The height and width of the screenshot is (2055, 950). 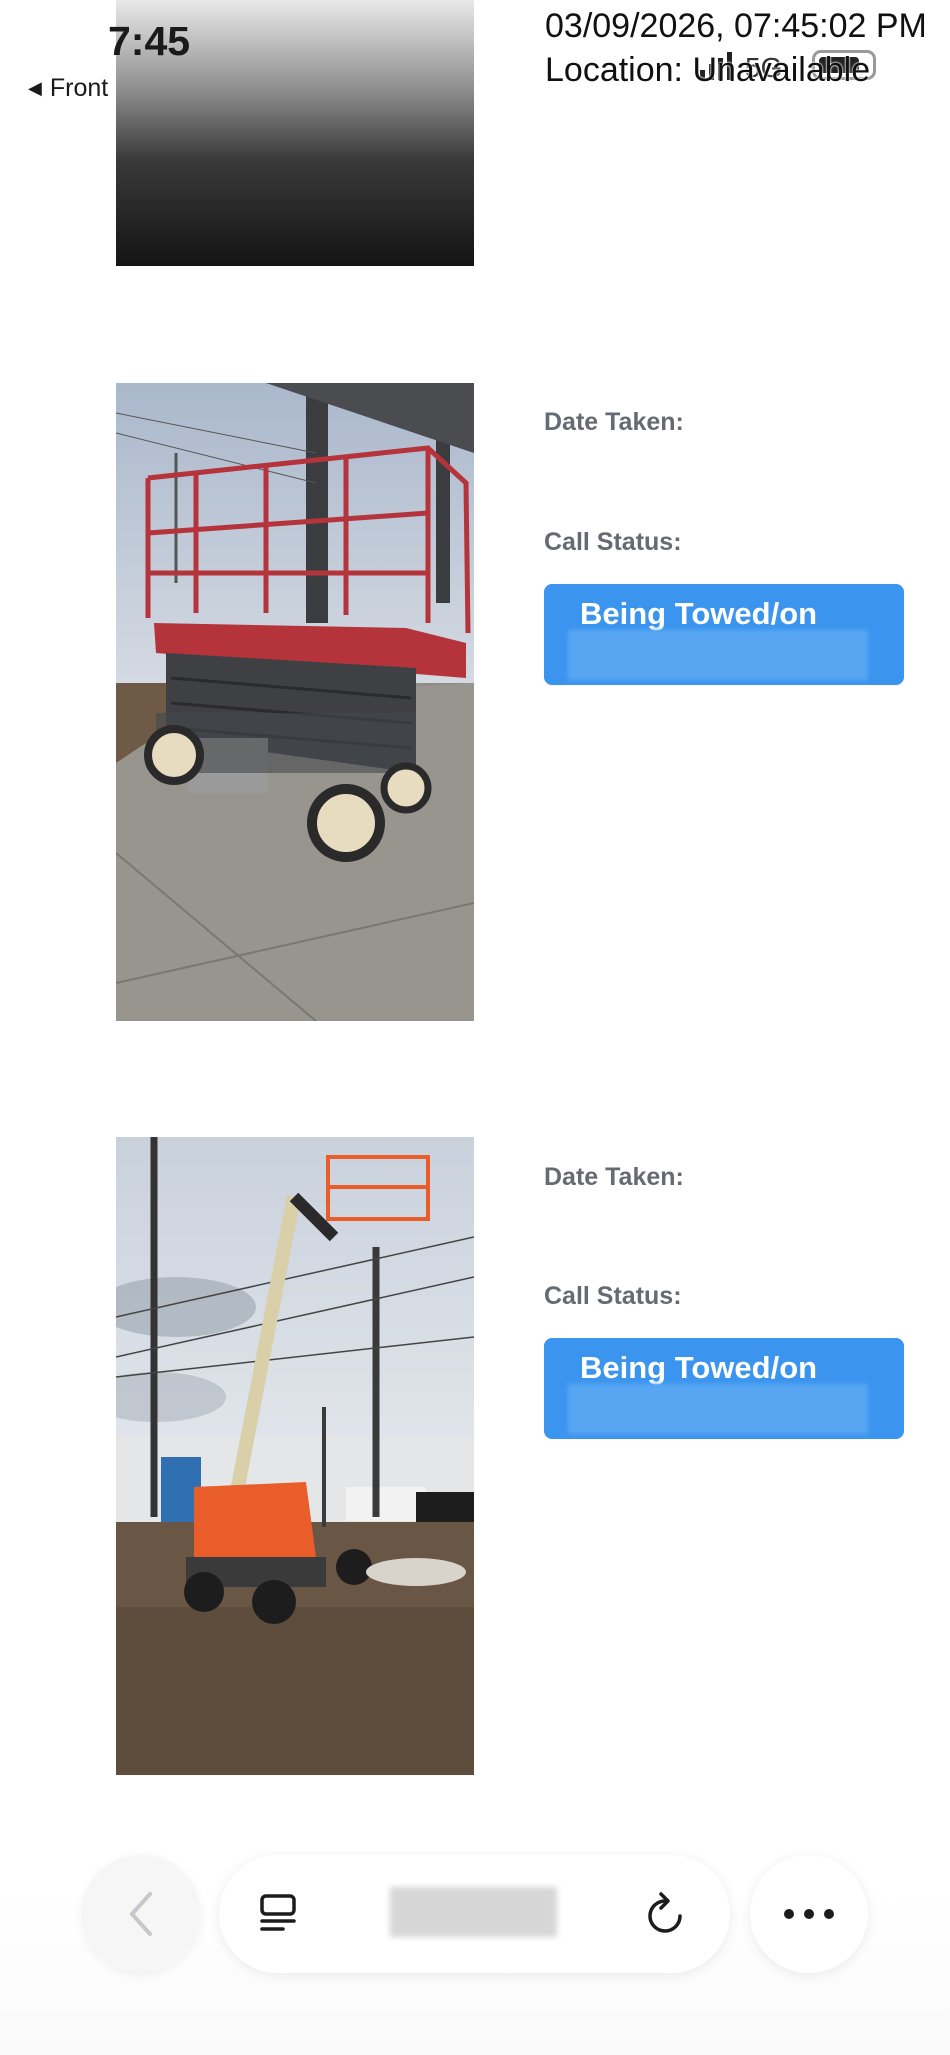 I want to click on back-to-app-link: ◀ Front, so click(x=68, y=88).